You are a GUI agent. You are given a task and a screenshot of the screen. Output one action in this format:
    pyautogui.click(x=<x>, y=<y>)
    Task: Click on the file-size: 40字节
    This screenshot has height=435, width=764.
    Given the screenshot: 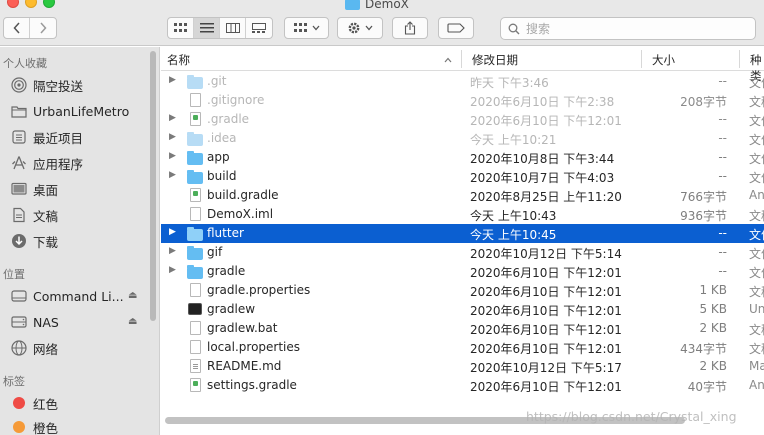 What is the action you would take?
    pyautogui.click(x=707, y=387)
    